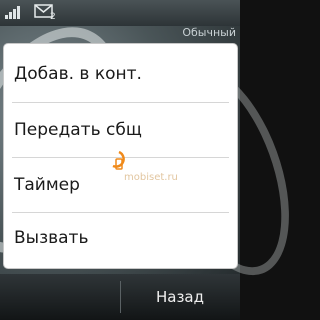 The width and height of the screenshot is (320, 320). What do you see at coordinates (209, 32) in the screenshot?
I see `profile-mode-text: Обычный` at bounding box center [209, 32].